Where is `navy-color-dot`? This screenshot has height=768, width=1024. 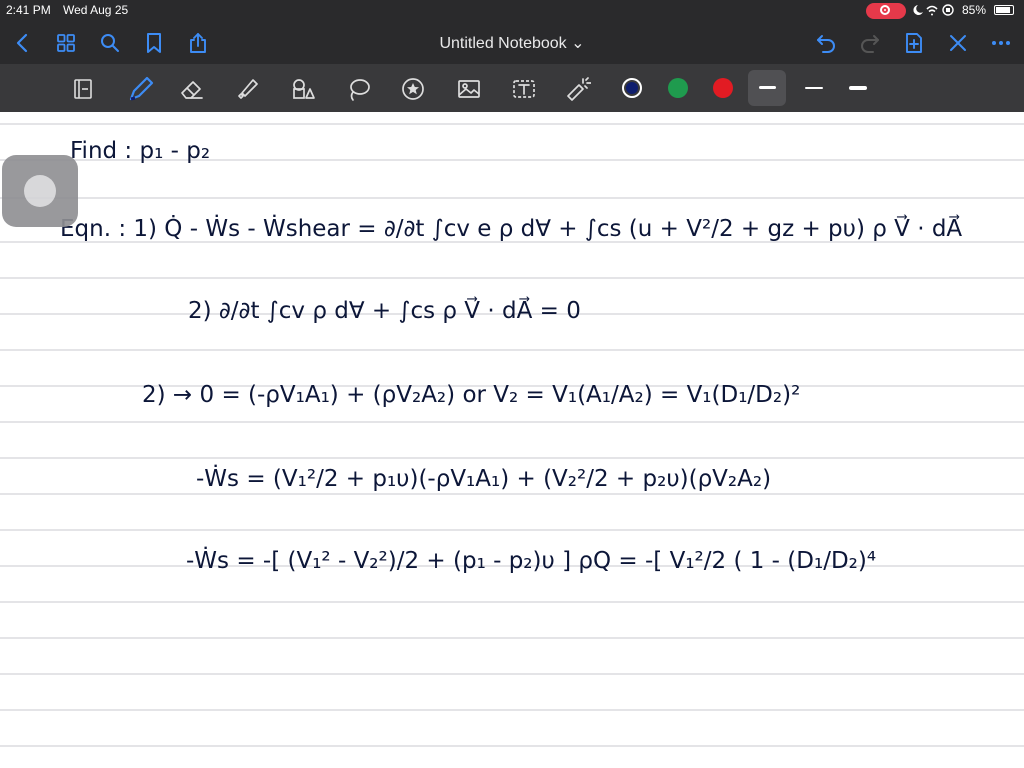
navy-color-dot is located at coordinates (632, 88).